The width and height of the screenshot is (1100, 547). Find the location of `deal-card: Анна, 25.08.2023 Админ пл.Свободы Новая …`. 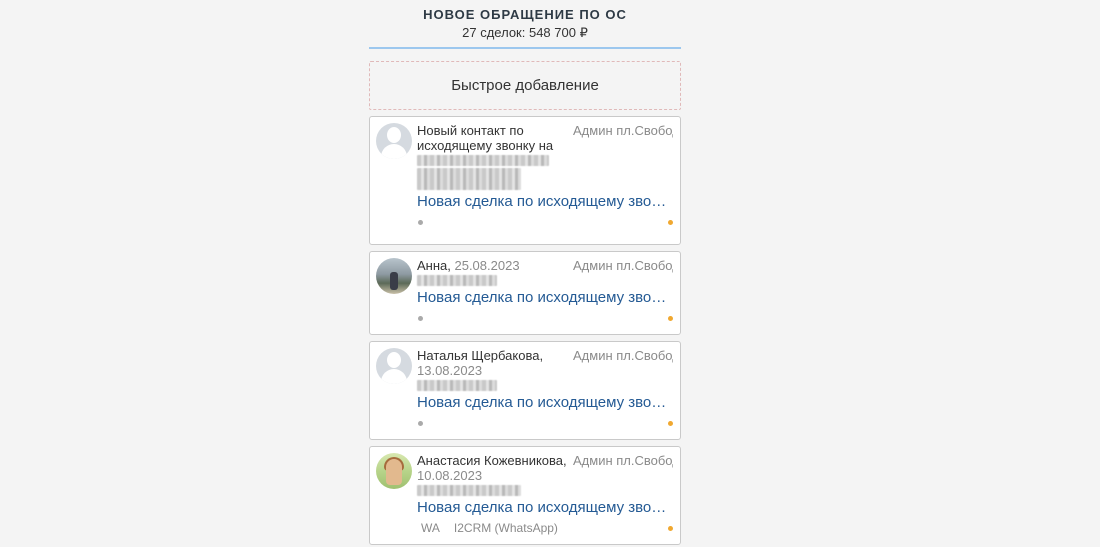

deal-card: Анна, 25.08.2023 Админ пл.Свободы Новая … is located at coordinates (525, 293).